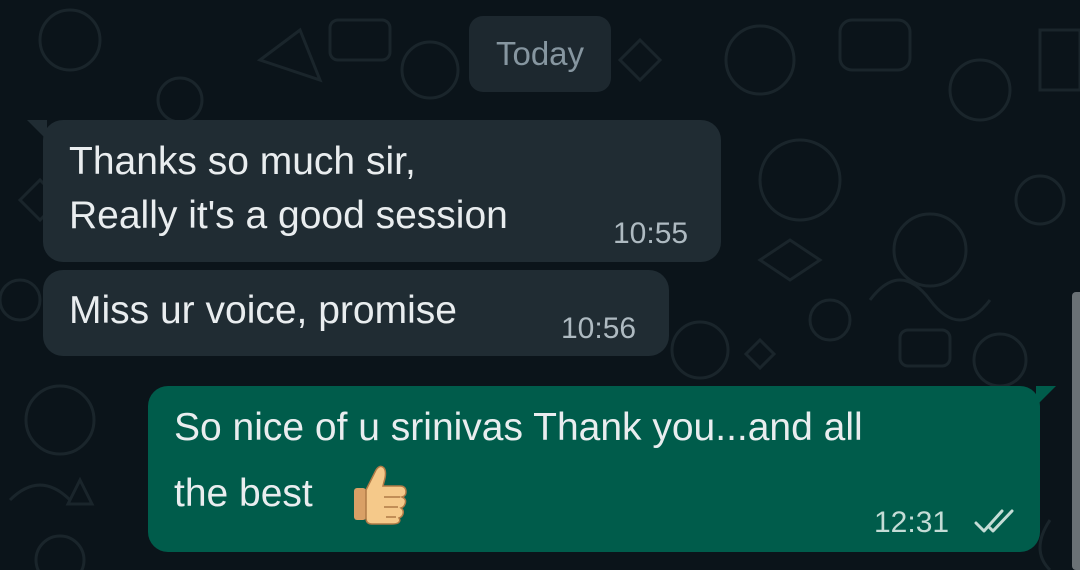  I want to click on message-text-line: Really it's a good session, so click(288, 215).